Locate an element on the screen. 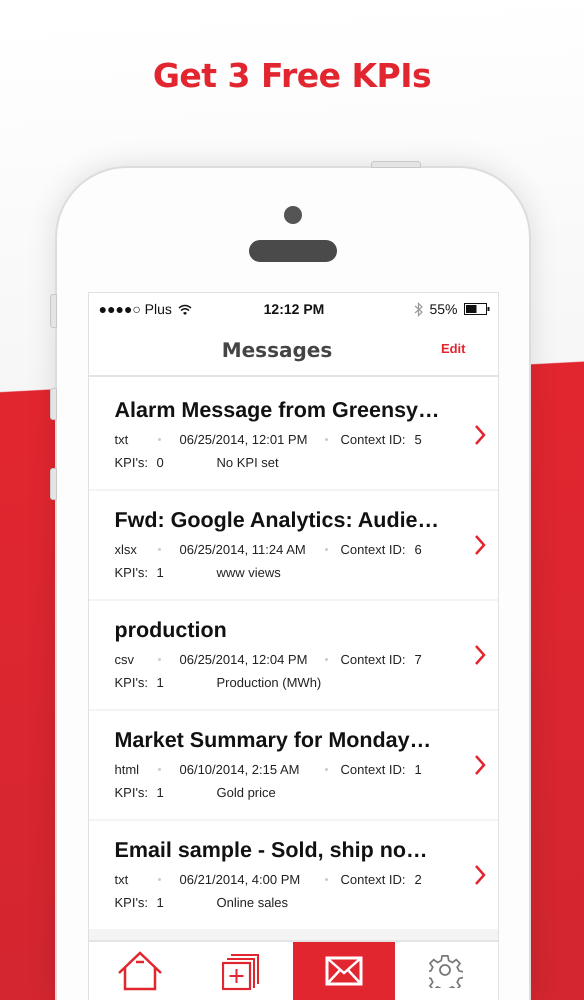  headline: Get 3 Free KPIs is located at coordinates (292, 76).